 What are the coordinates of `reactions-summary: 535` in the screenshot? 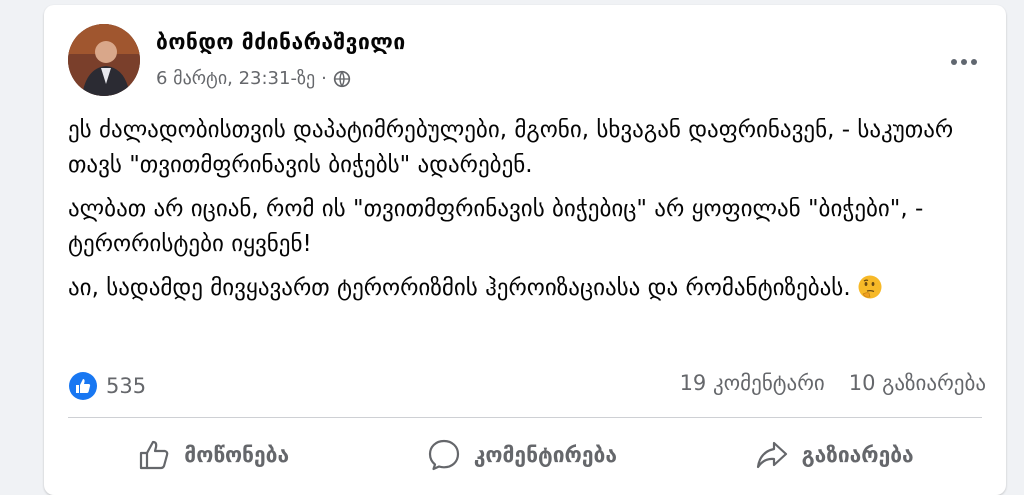 It's located at (107, 386).